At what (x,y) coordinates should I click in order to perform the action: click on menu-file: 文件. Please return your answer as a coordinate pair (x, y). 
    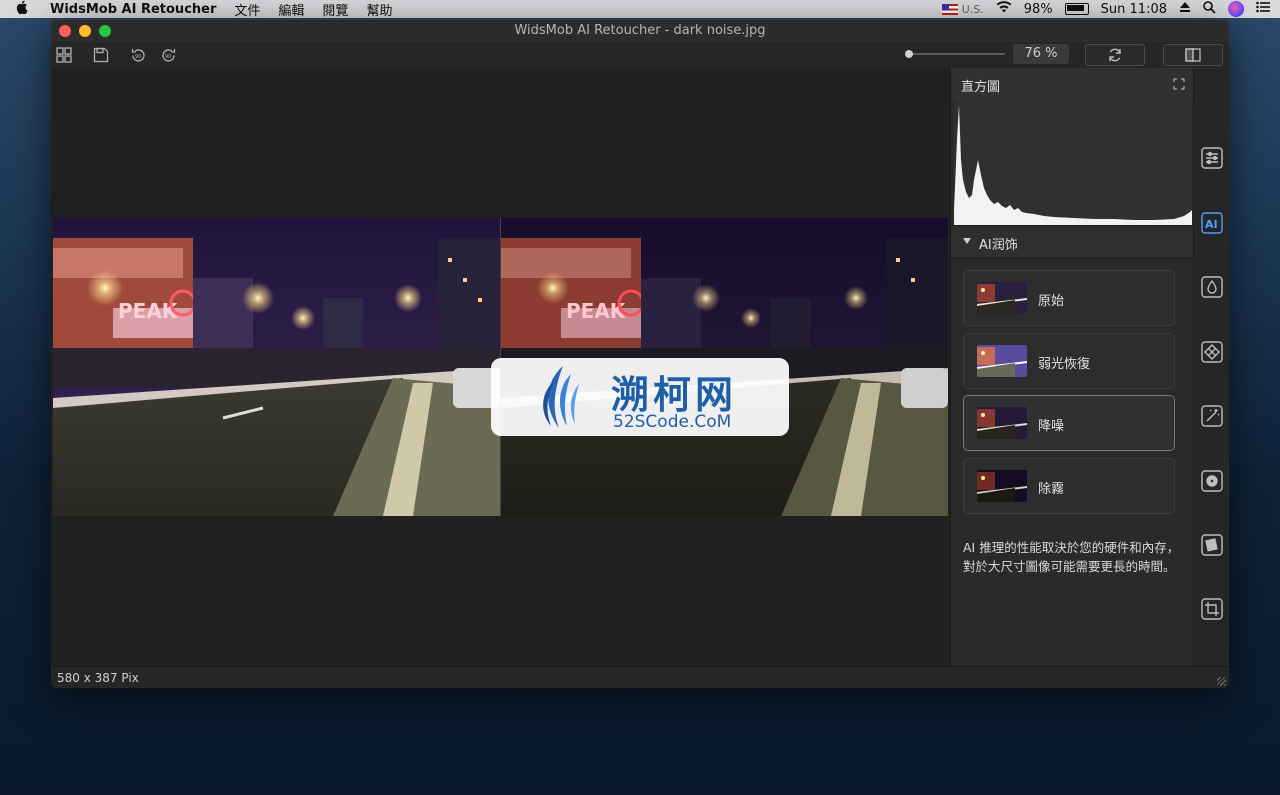
    Looking at the image, I should click on (247, 9).